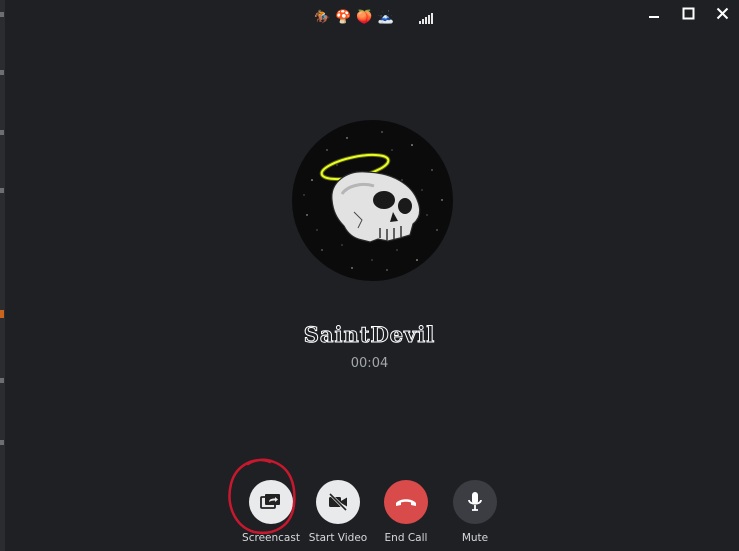  I want to click on maximize-icon, so click(688, 13).